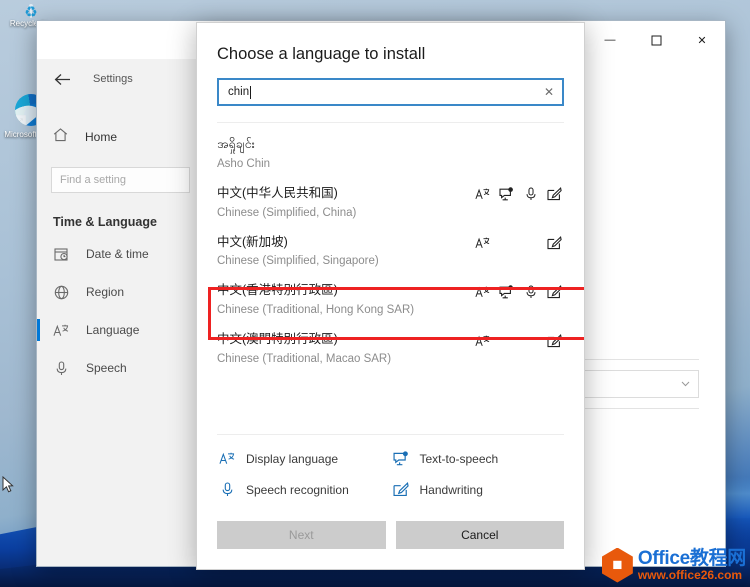 Image resolution: width=750 pixels, height=587 pixels. What do you see at coordinates (277, 290) in the screenshot?
I see `language-native-name: 中文(香港特別行政區)` at bounding box center [277, 290].